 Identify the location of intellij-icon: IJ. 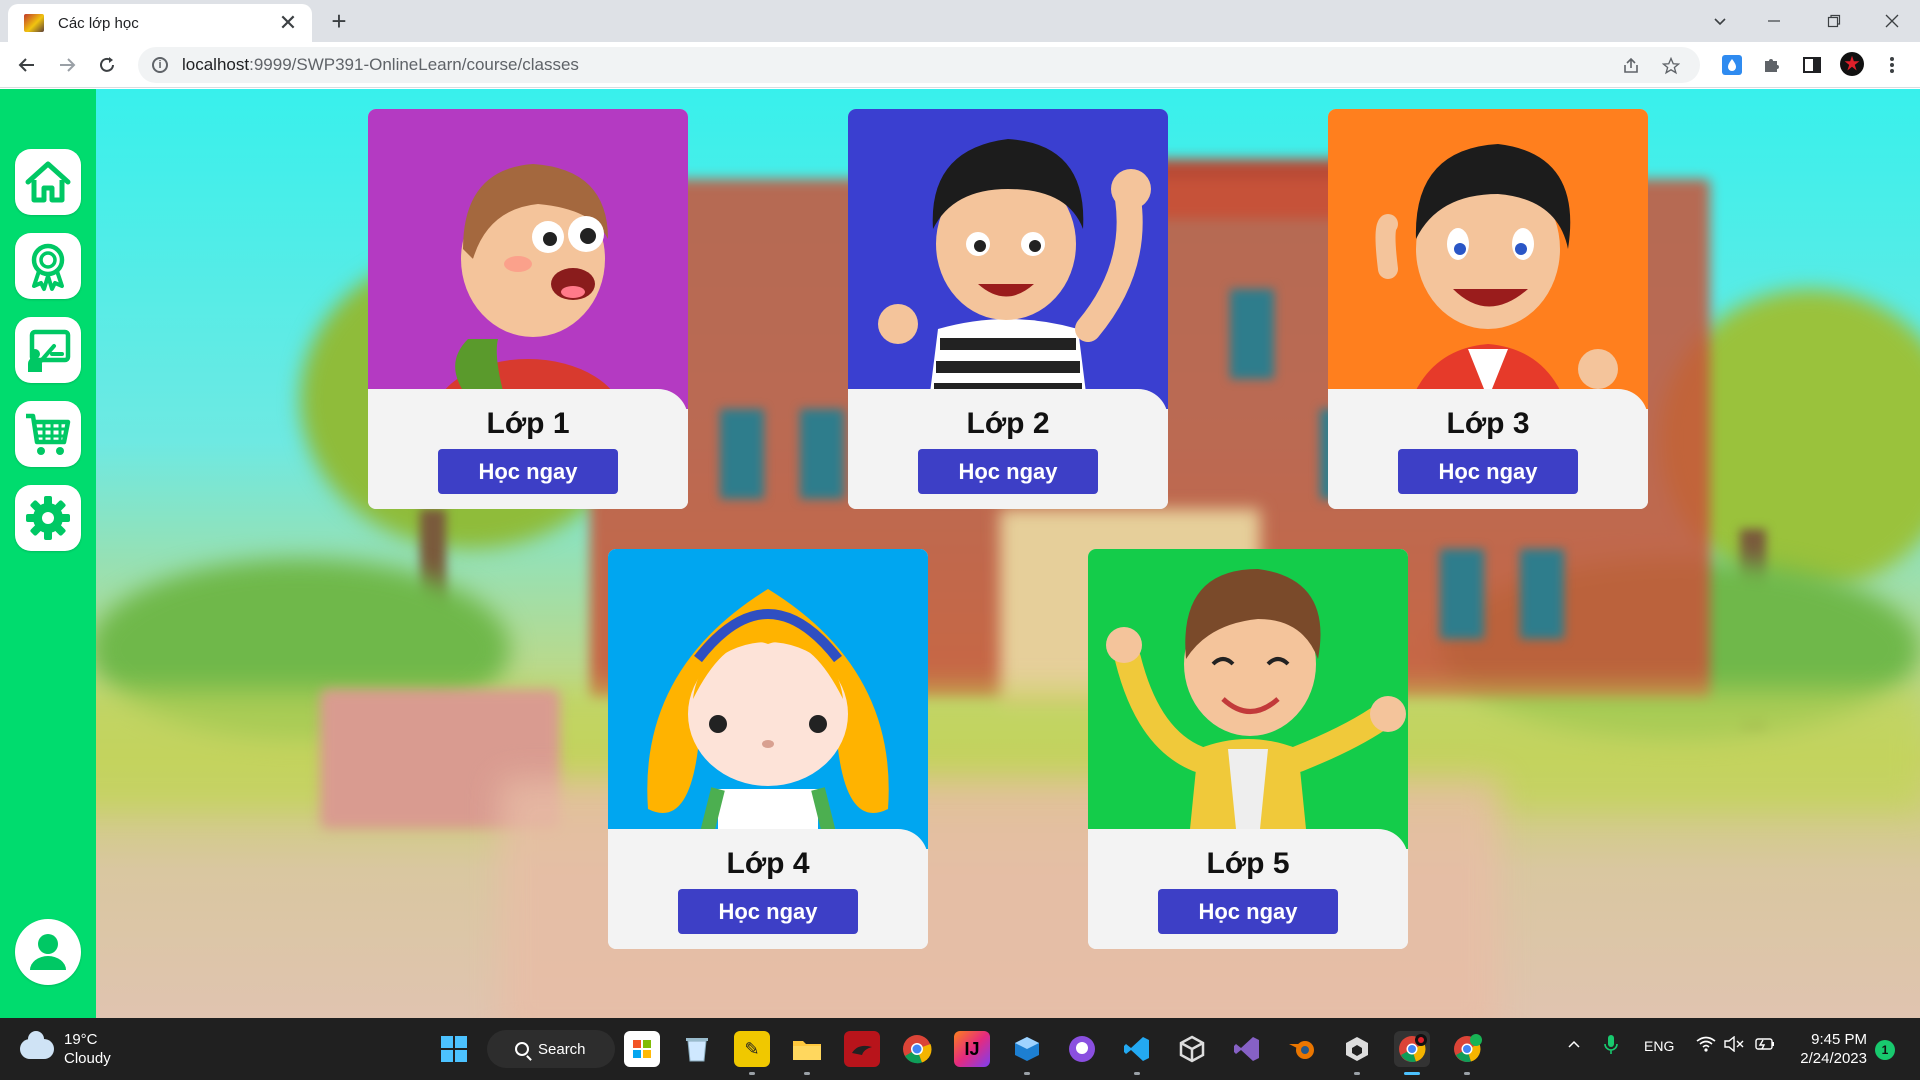
(972, 1049).